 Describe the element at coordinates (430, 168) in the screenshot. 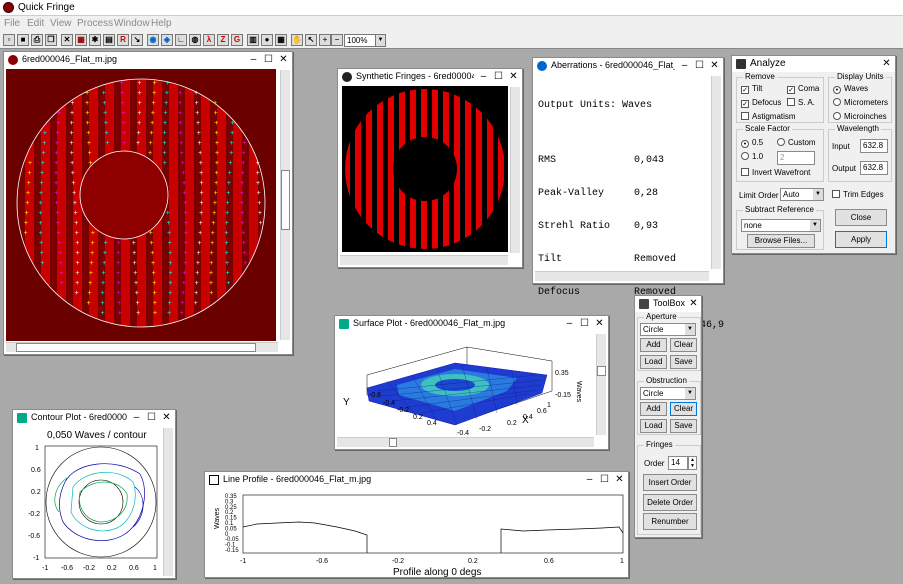

I see `synthetic-window: Synthetic Fringes - 6red000046... –☐✕` at that location.